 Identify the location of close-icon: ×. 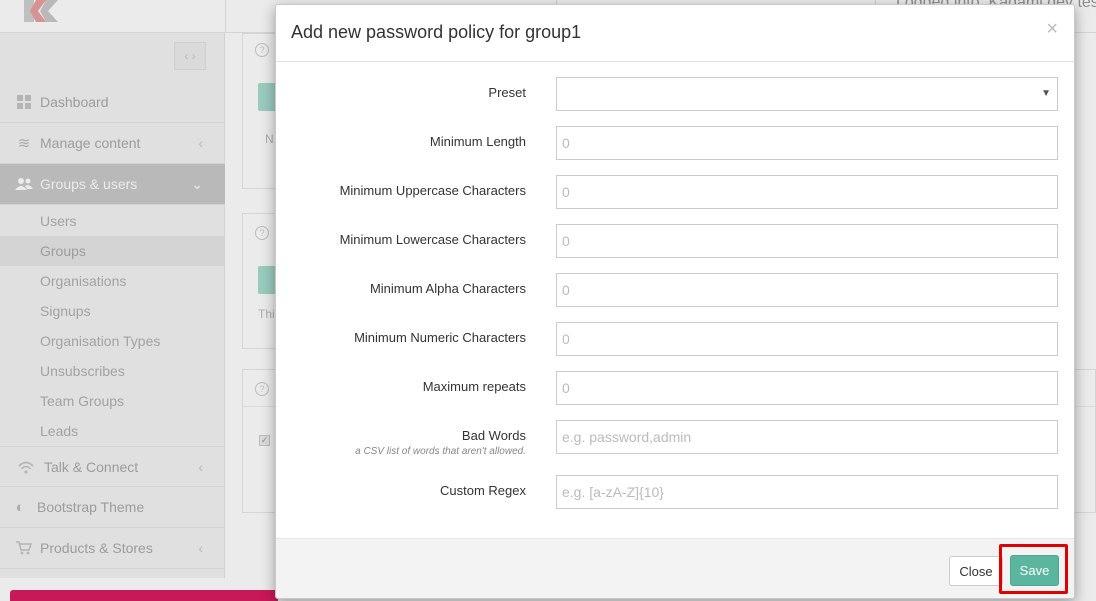
(1052, 29).